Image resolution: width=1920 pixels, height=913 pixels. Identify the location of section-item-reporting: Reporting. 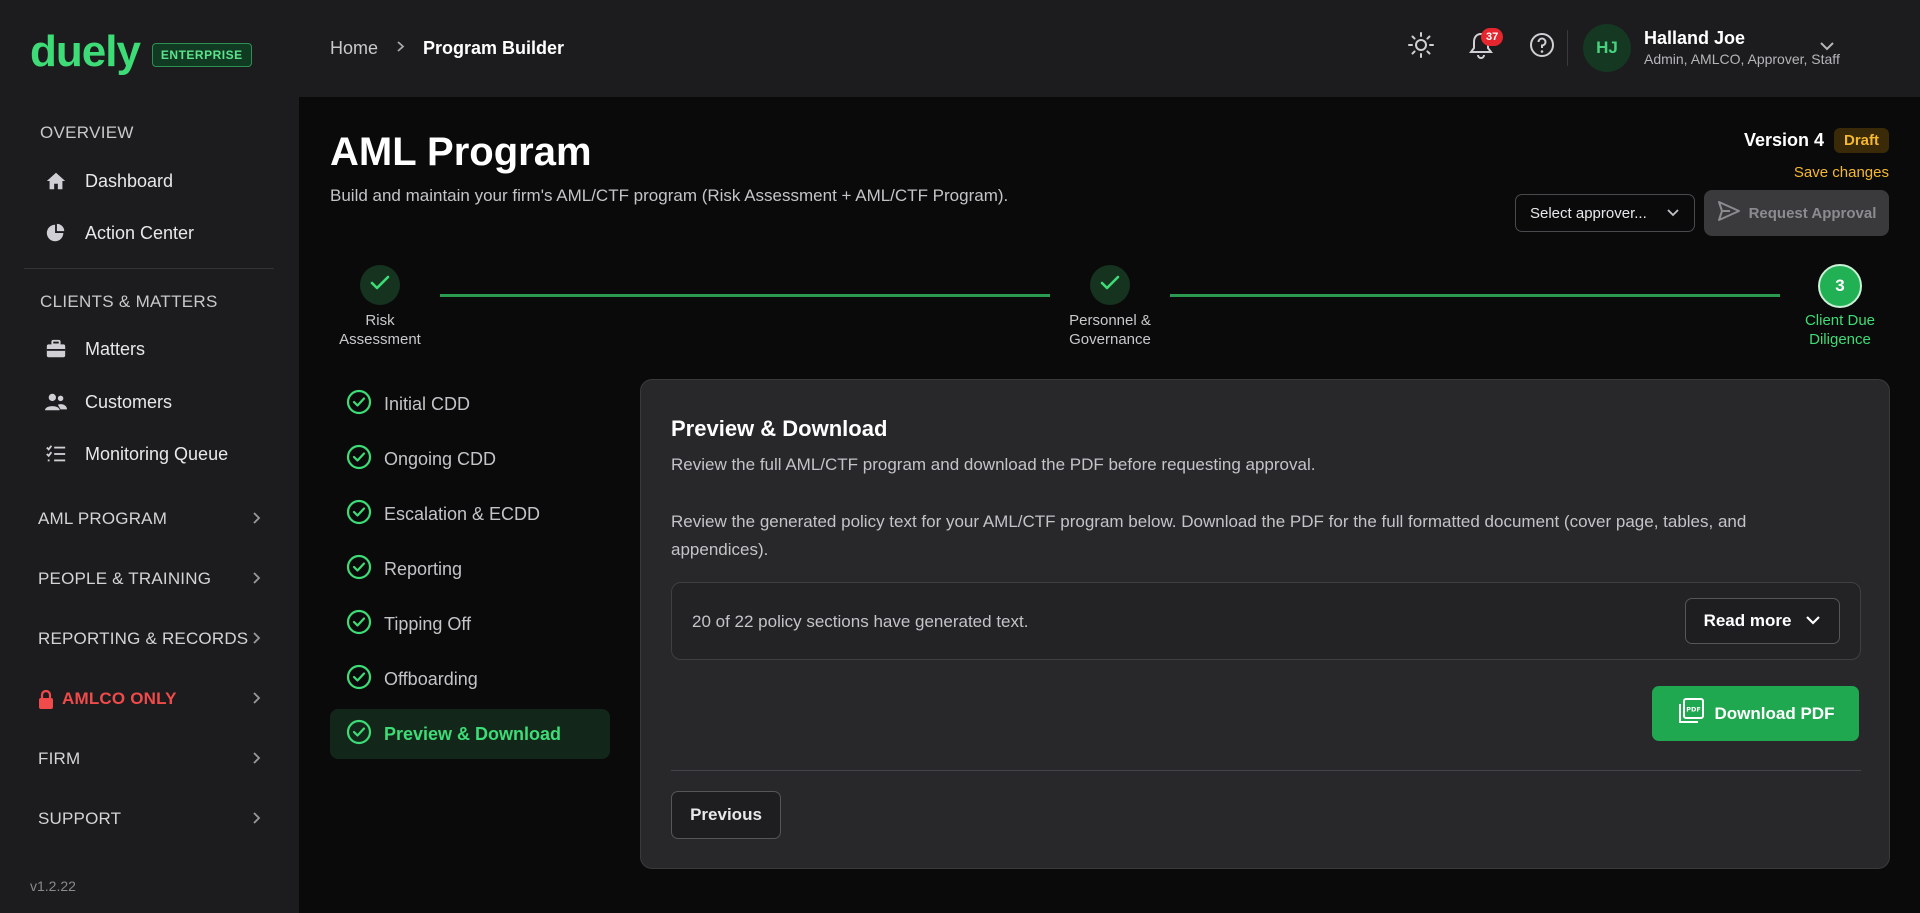
(470, 569).